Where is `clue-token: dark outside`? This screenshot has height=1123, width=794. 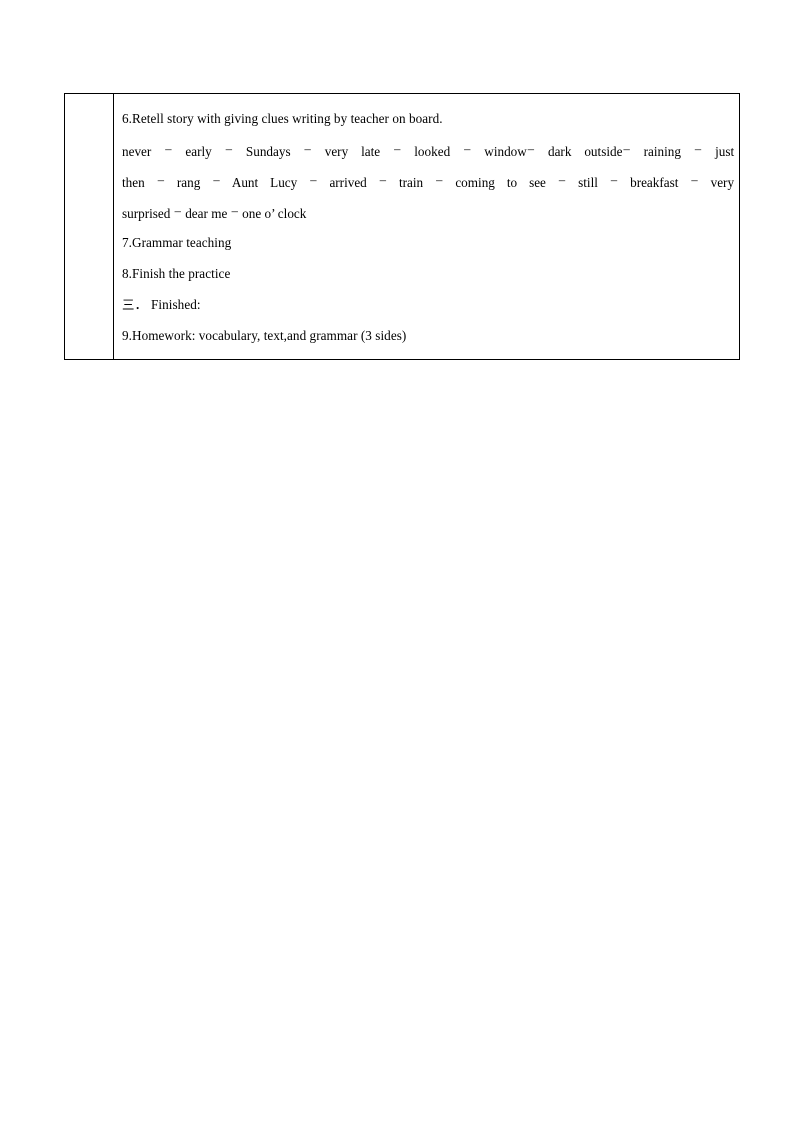
clue-token: dark outside is located at coordinates (585, 151).